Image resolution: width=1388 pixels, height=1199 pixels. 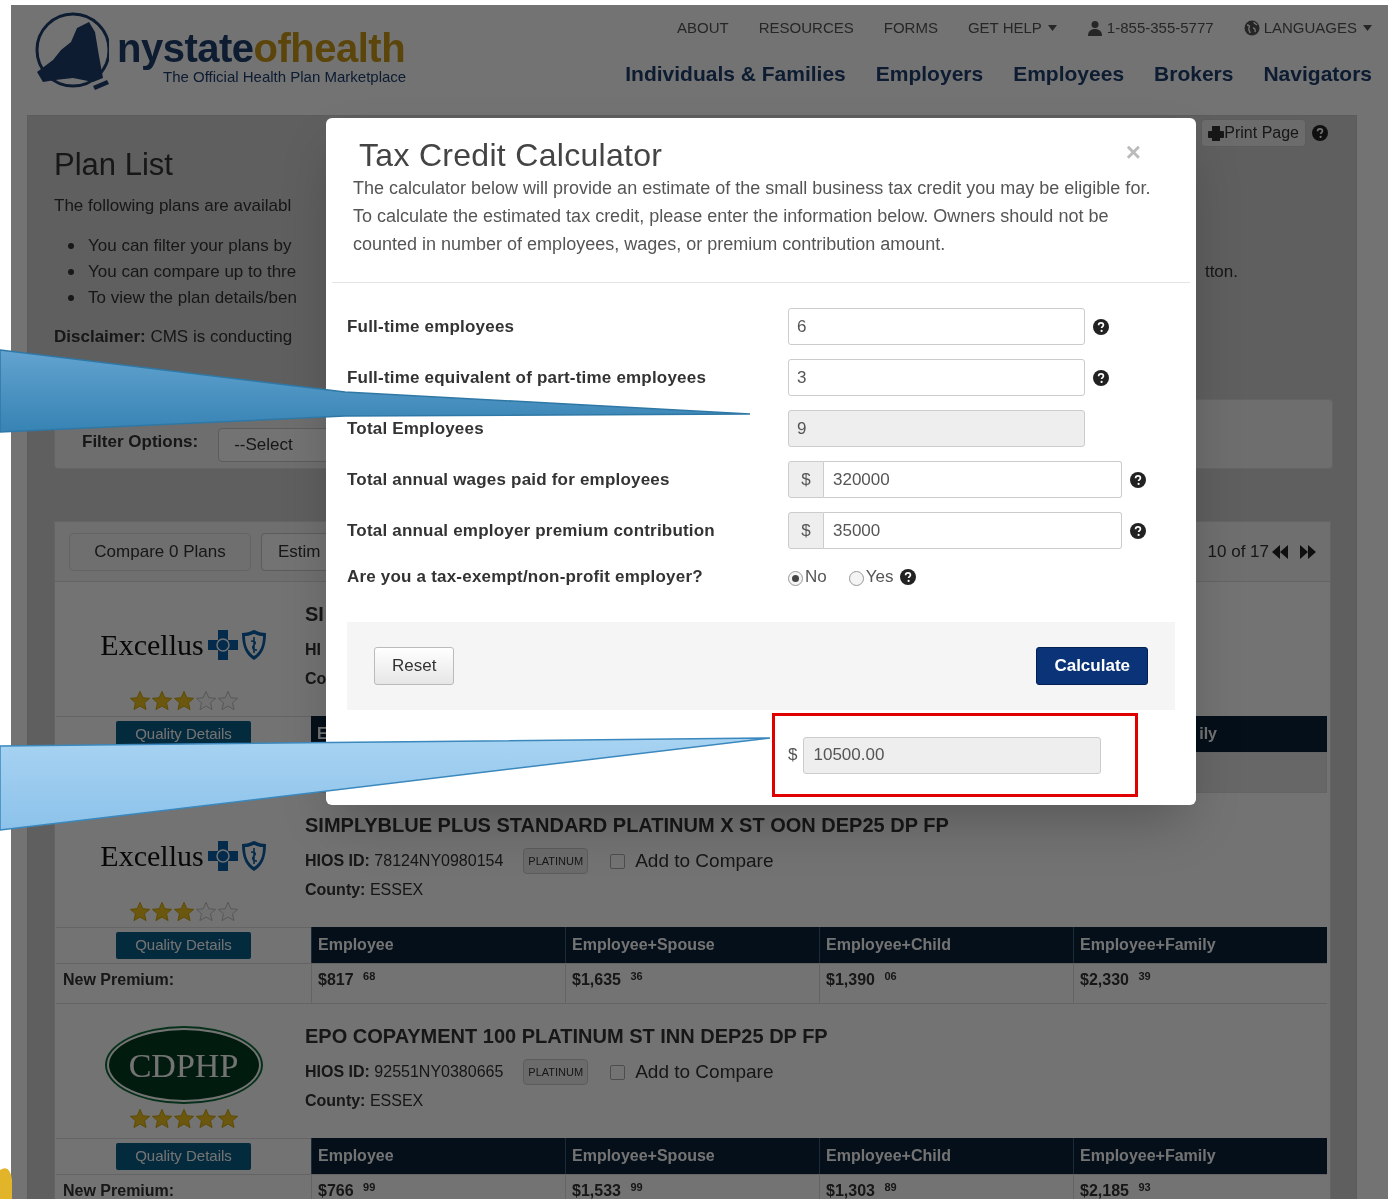 What do you see at coordinates (1115, 979) in the screenshot?
I see `premium-amount: $2,330 $^{39}$` at bounding box center [1115, 979].